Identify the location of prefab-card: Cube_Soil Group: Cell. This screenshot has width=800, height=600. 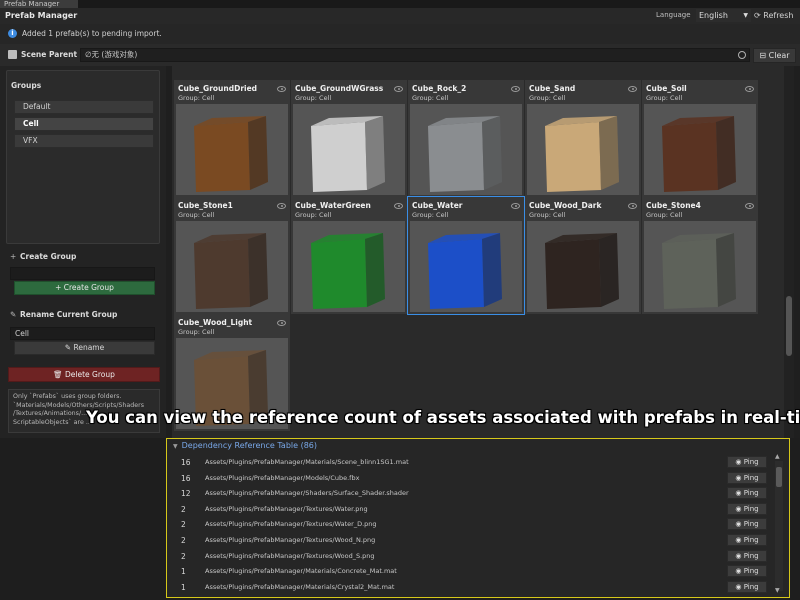
(700, 138).